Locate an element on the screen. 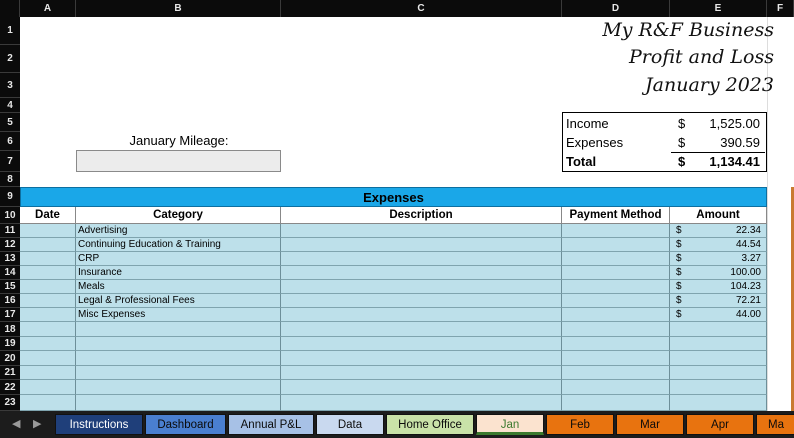  sheet-tab-mar: Mar is located at coordinates (650, 424).